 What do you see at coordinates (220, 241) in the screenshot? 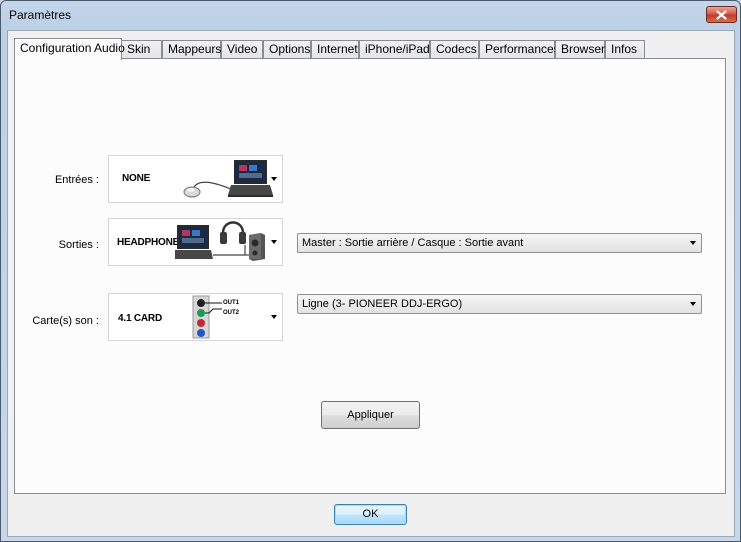
I see `laptop-with-headphones-icon` at bounding box center [220, 241].